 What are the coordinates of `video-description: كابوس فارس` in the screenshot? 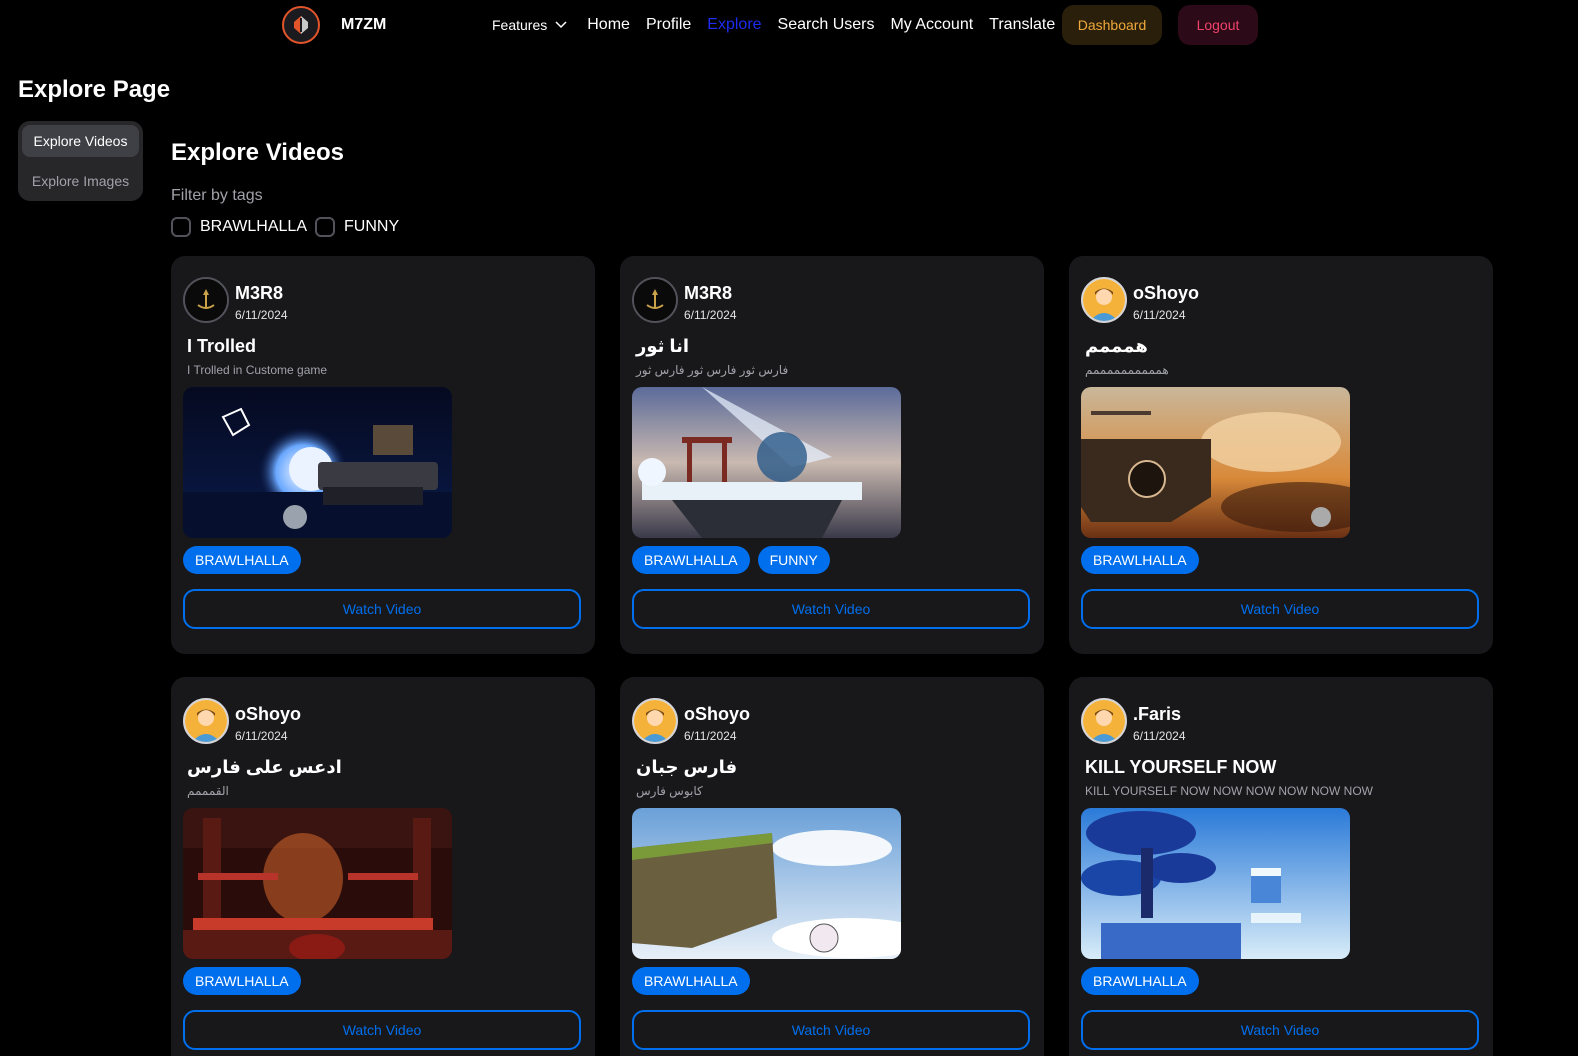 It's located at (669, 791).